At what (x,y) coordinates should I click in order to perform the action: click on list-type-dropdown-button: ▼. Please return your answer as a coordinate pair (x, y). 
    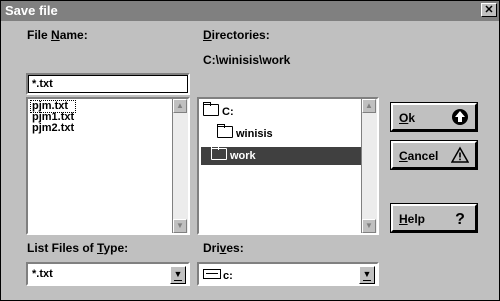
    Looking at the image, I should click on (178, 275).